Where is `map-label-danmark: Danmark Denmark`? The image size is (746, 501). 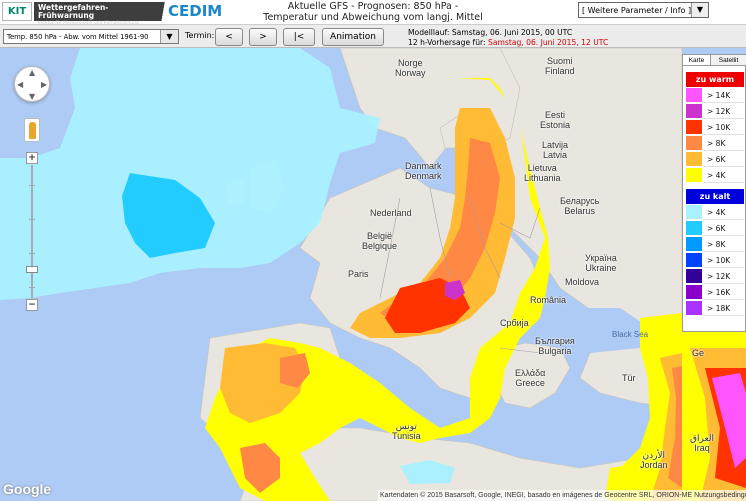 map-label-danmark: Danmark Denmark is located at coordinates (423, 171).